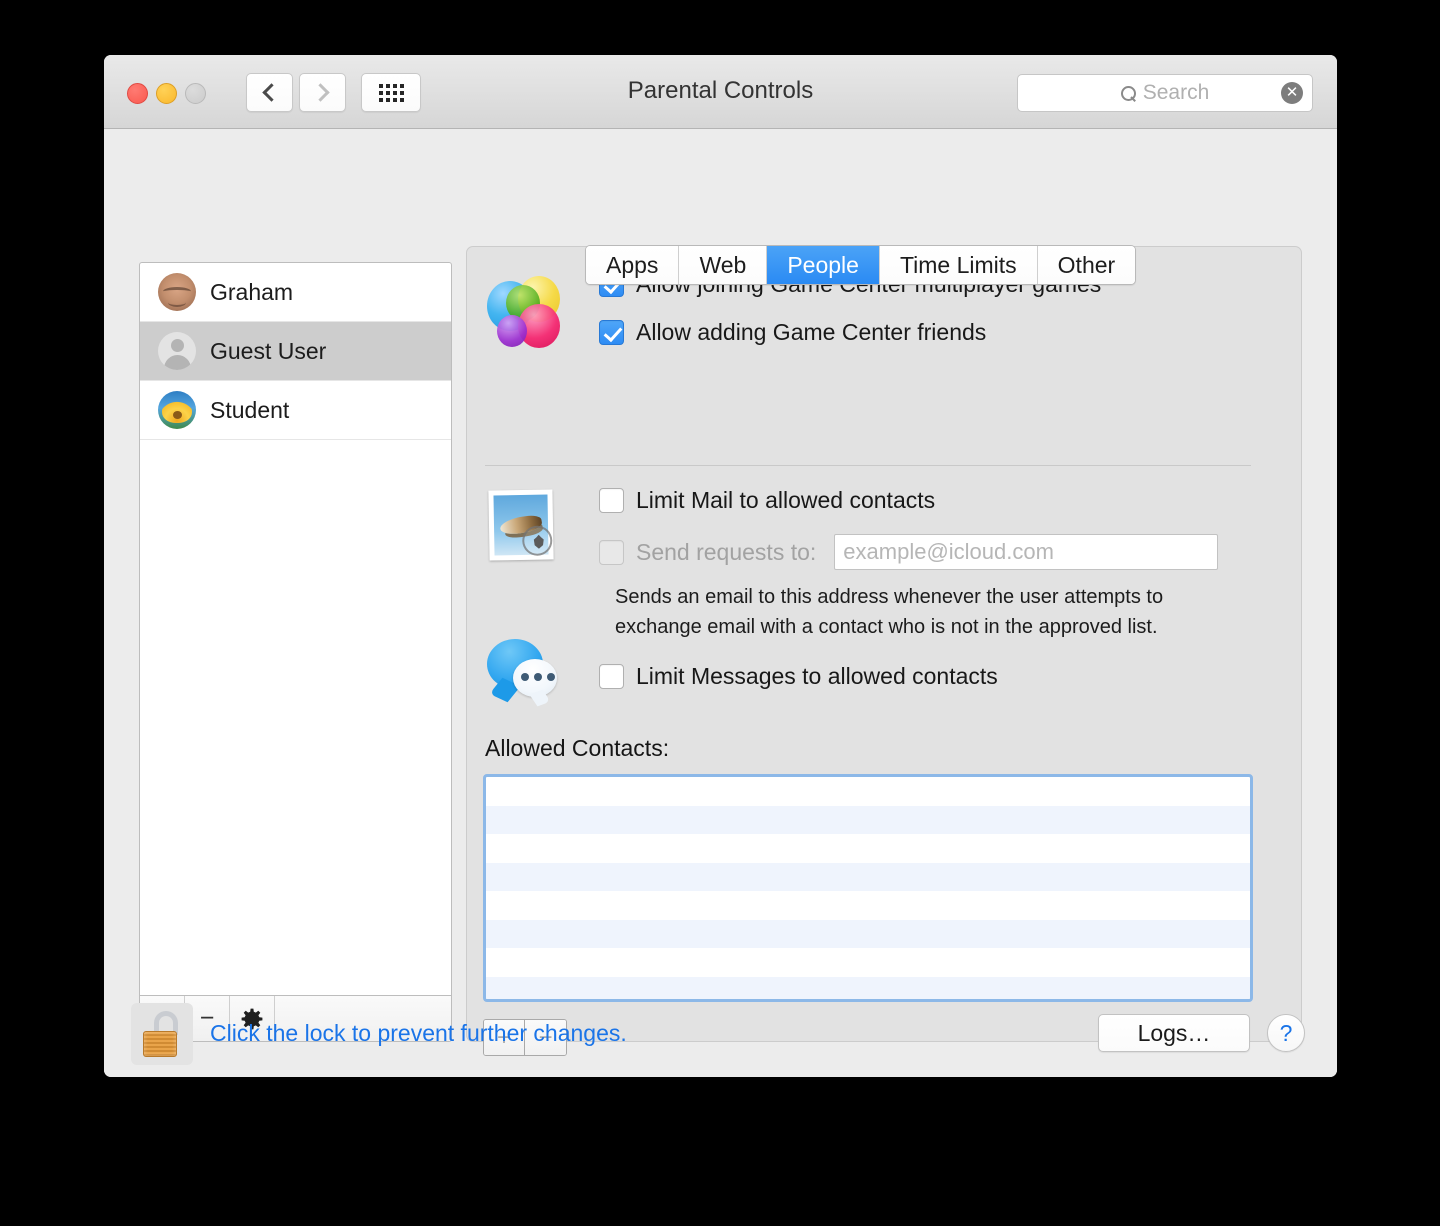 Image resolution: width=1440 pixels, height=1226 pixels. I want to click on send-requests-label: Send requests to:, so click(726, 551).